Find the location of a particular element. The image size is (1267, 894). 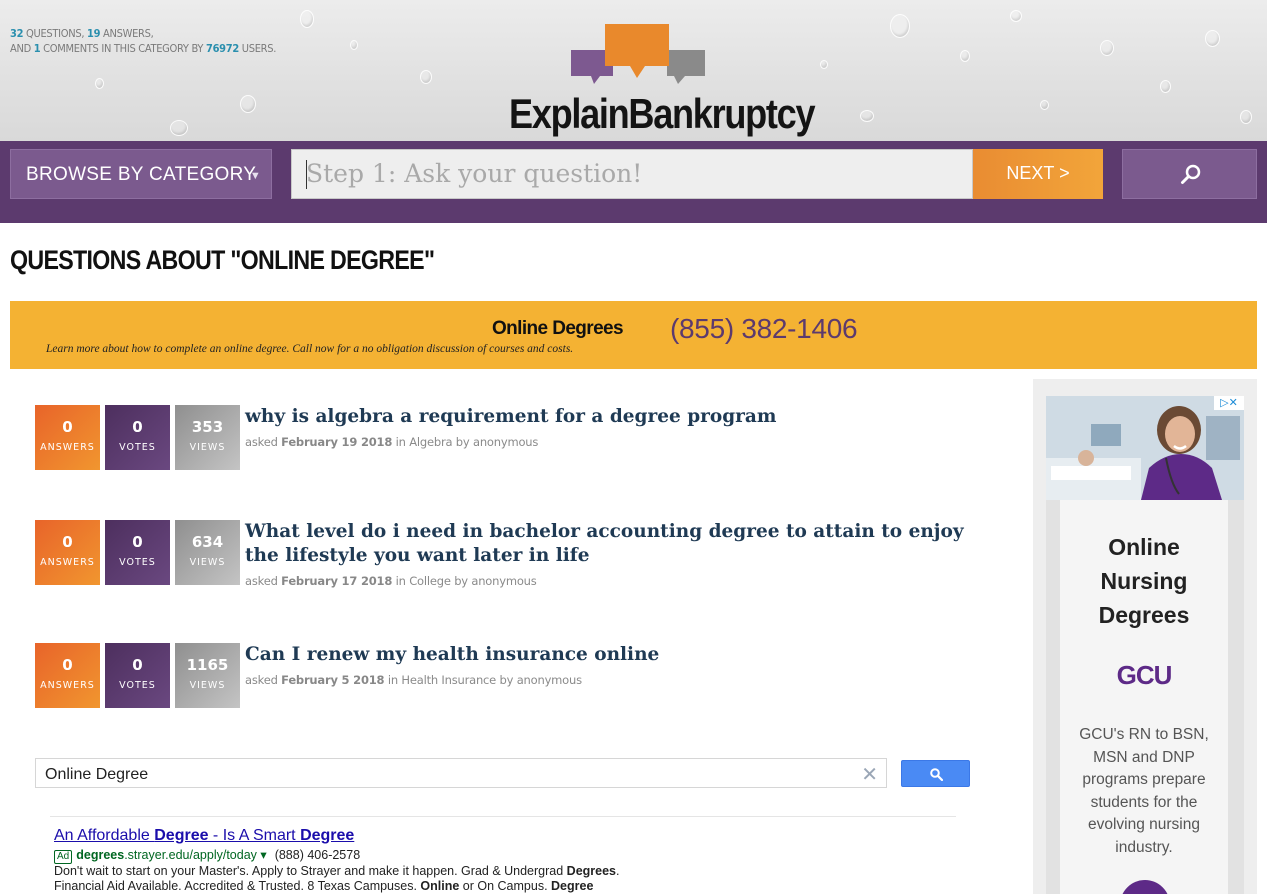

adchoices-icon: ▷✕ is located at coordinates (1229, 403).